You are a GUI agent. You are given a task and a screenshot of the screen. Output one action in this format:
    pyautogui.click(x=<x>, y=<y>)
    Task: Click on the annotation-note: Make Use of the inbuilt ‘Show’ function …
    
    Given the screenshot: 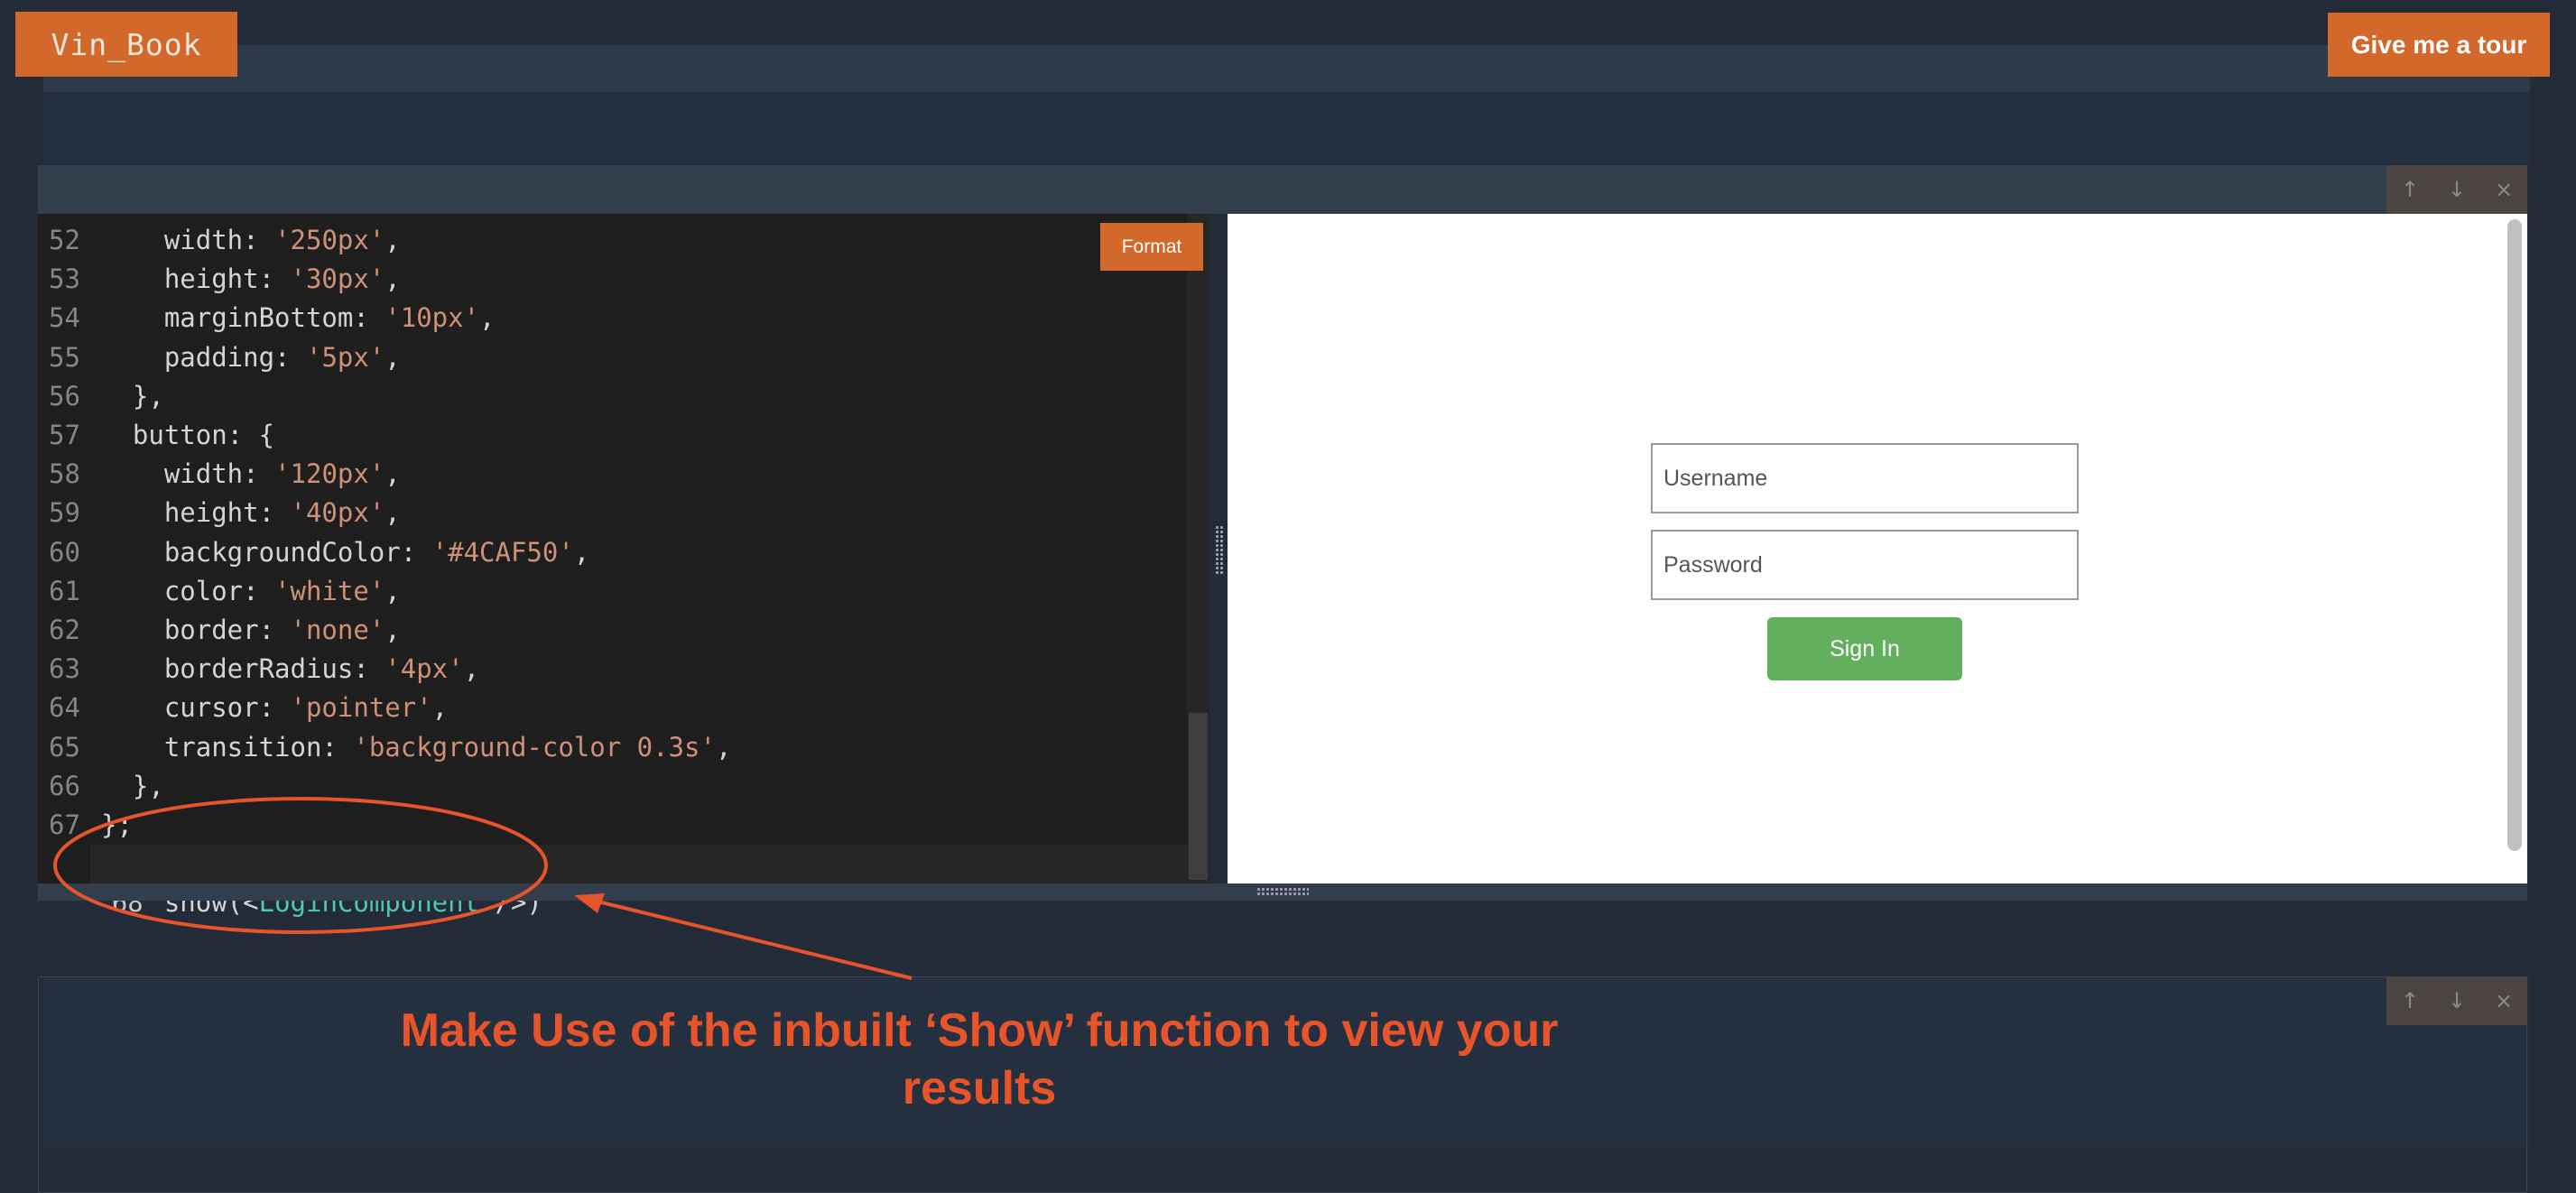 What is the action you would take?
    pyautogui.click(x=979, y=1059)
    